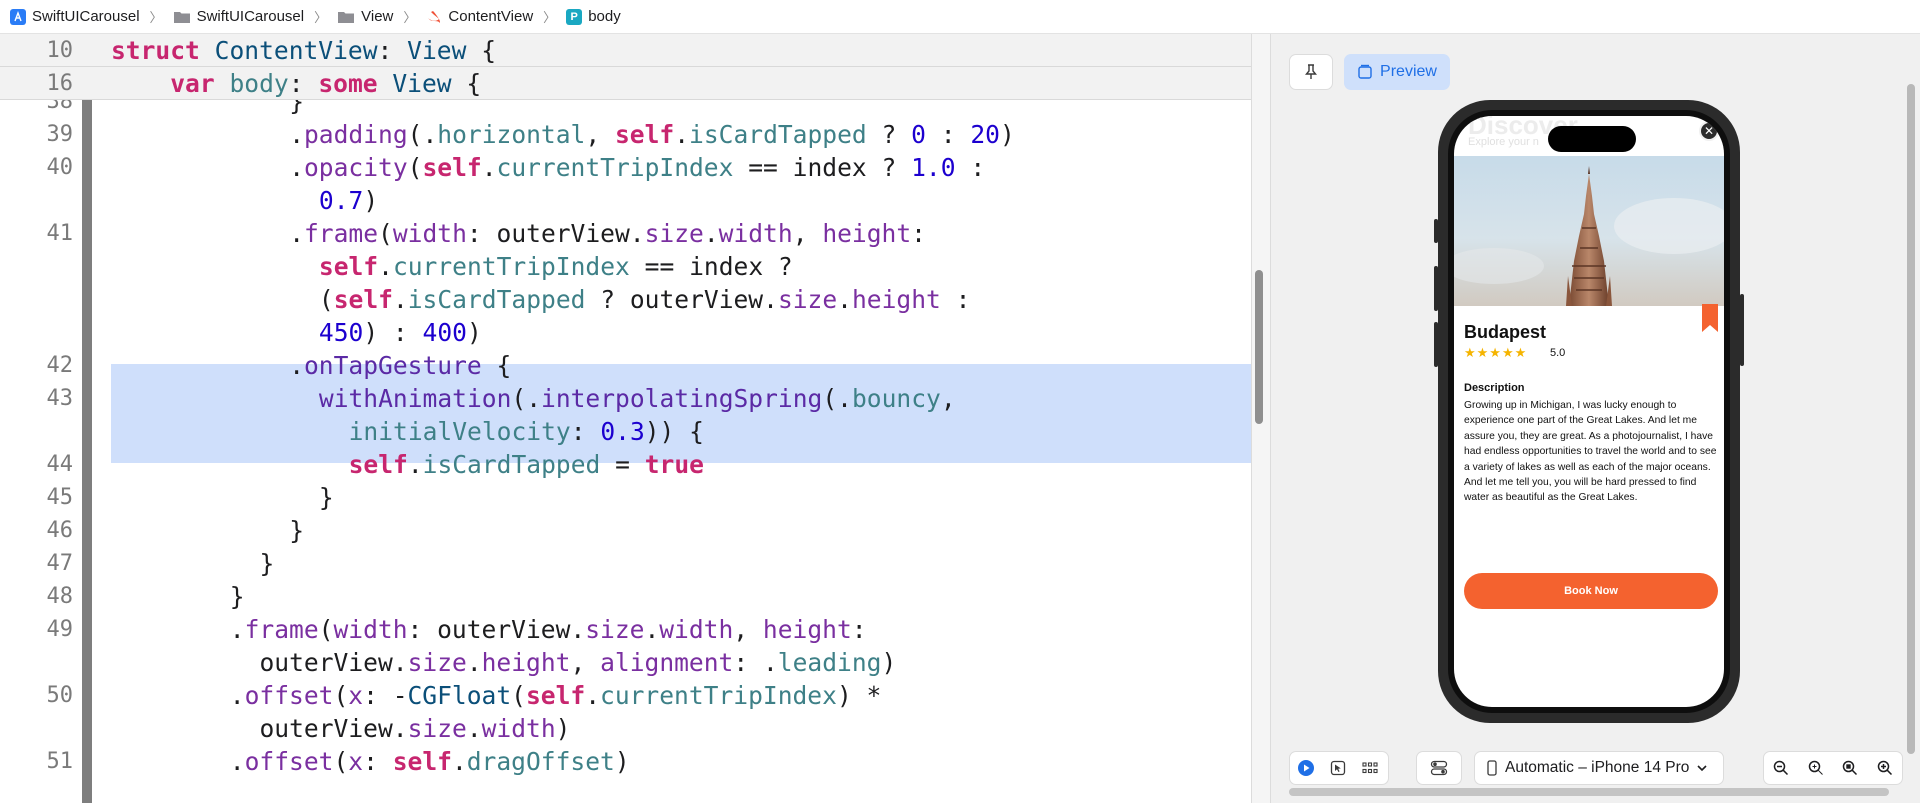 This screenshot has width=1920, height=803. I want to click on toggles-icon, so click(1439, 768).